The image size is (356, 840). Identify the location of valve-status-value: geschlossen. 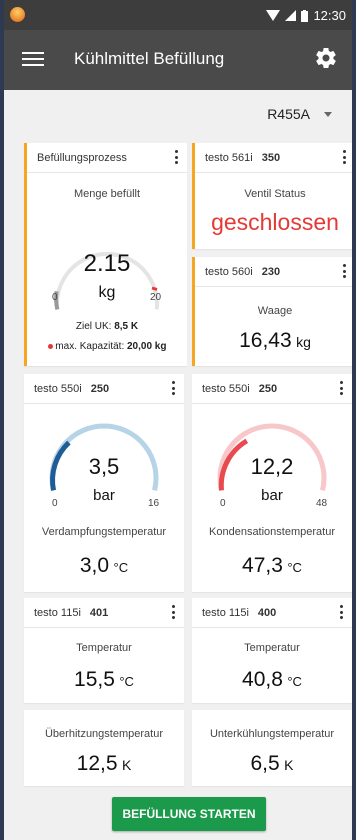
(275, 222).